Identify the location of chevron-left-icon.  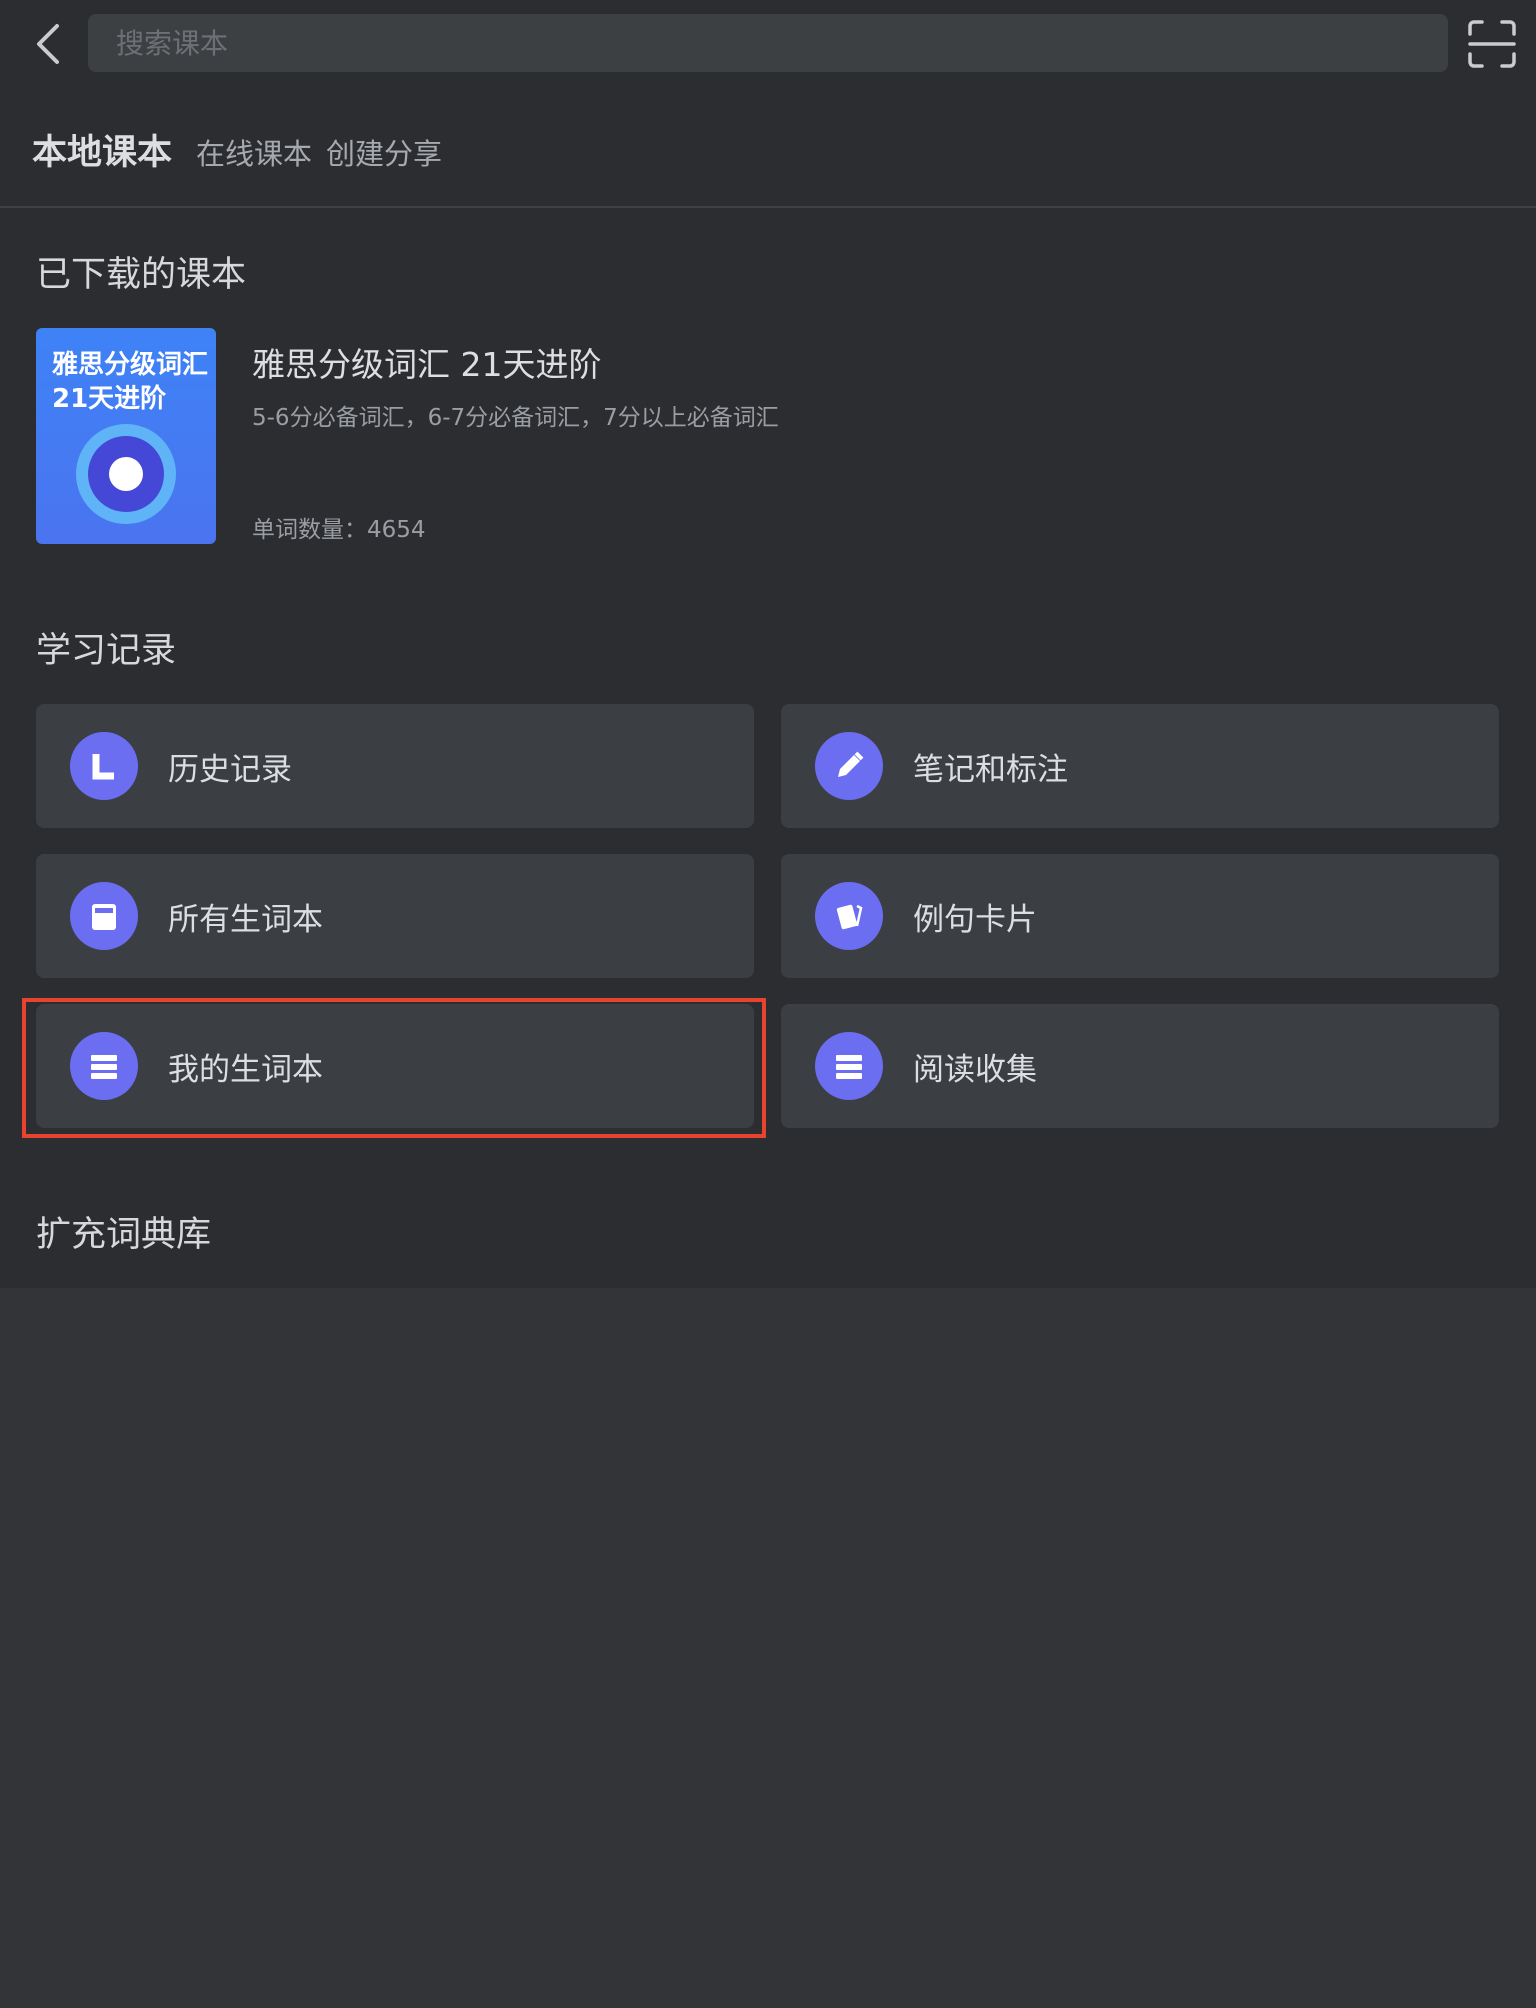
(48, 44).